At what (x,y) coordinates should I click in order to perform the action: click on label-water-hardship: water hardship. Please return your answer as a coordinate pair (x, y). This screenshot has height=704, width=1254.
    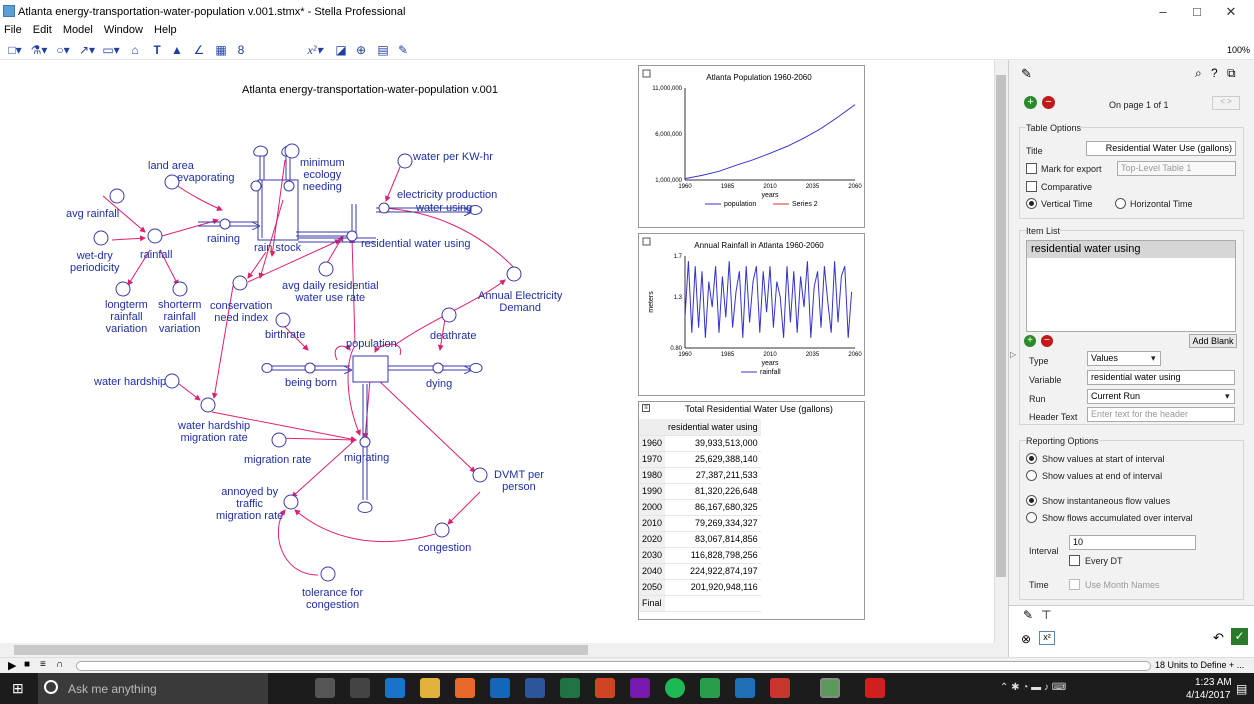
    Looking at the image, I should click on (130, 382).